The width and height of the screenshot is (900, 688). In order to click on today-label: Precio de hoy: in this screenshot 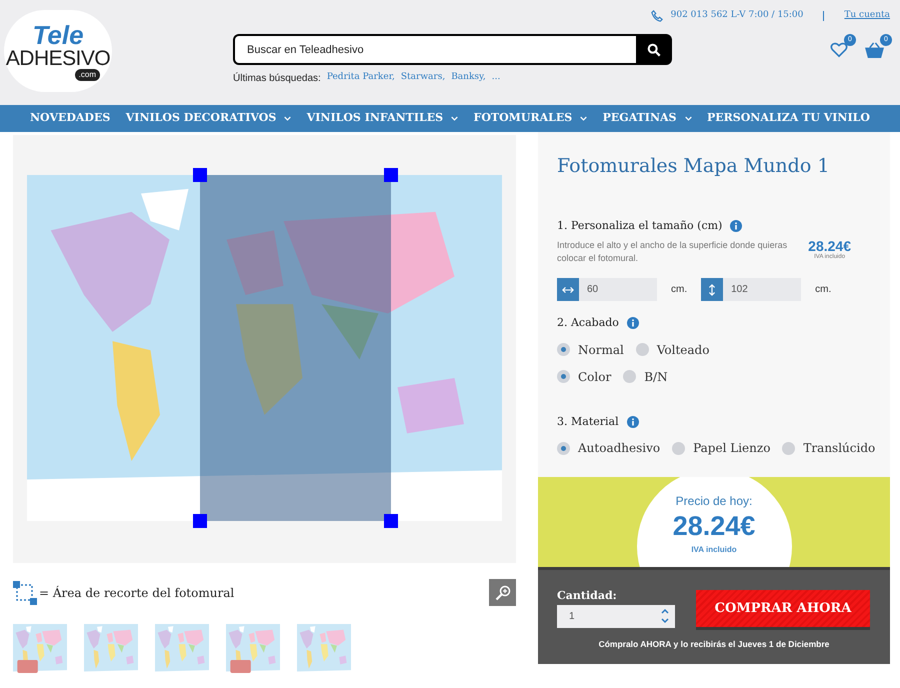, I will do `click(714, 501)`.